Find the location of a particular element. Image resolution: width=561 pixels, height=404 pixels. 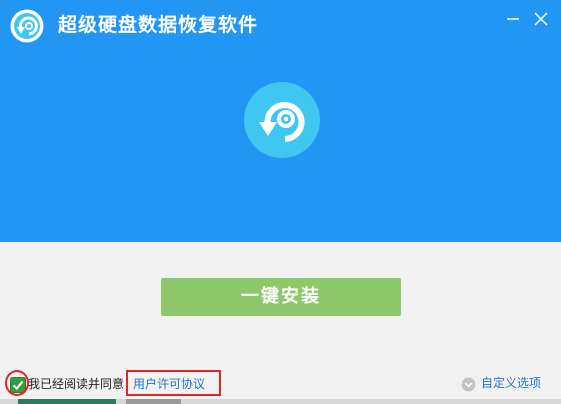

close-button is located at coordinates (541, 19).